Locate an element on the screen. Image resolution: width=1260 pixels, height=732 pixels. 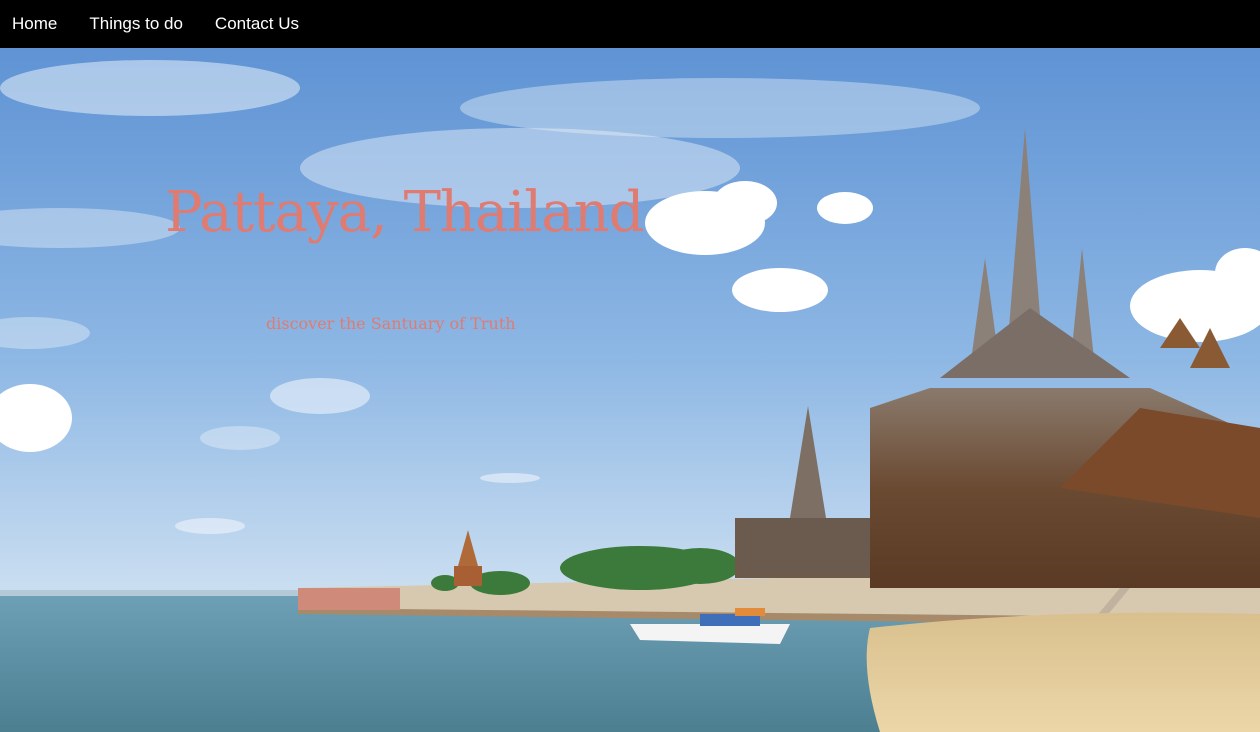
nav-home-link: Home is located at coordinates (34, 24).